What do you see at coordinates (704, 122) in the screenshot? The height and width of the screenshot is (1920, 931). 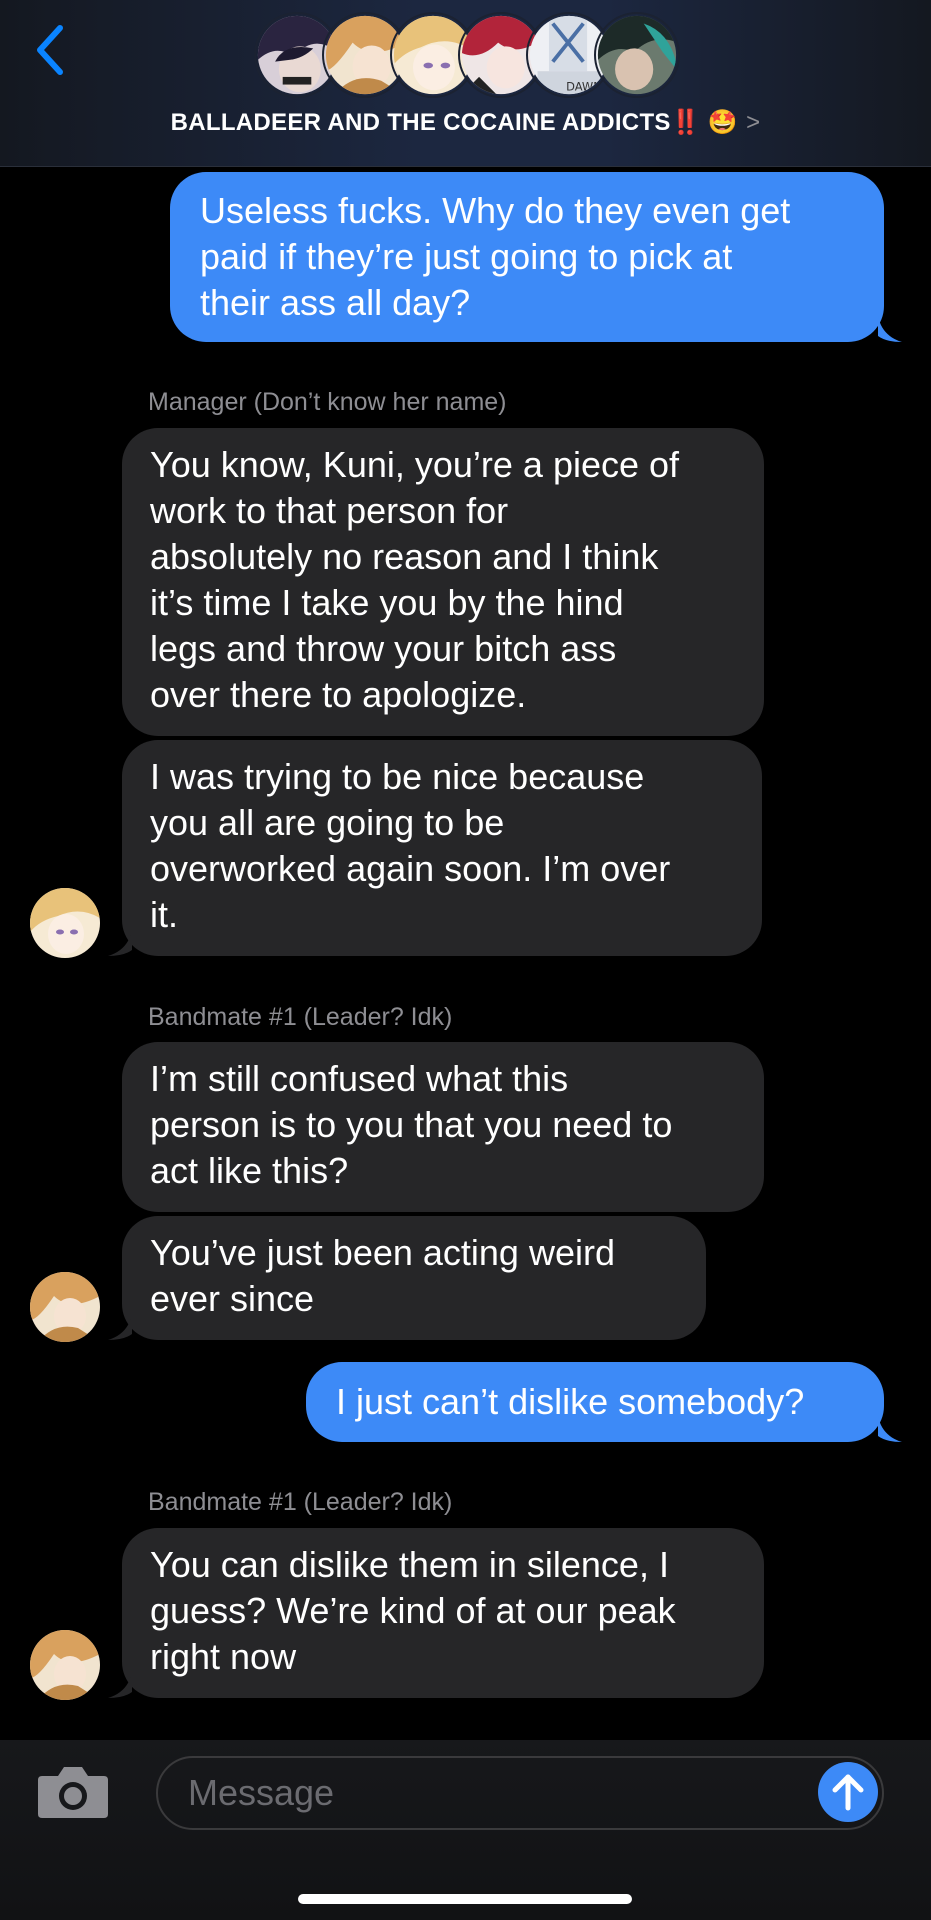 I see `title-emojis: ‼️ 🤩` at bounding box center [704, 122].